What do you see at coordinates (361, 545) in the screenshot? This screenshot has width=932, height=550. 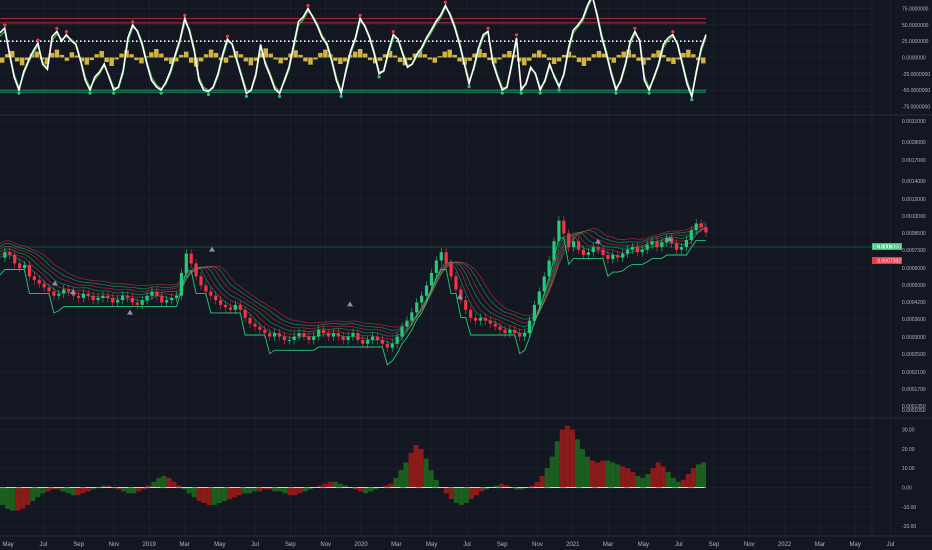 I see `x-tick-label: 2020` at bounding box center [361, 545].